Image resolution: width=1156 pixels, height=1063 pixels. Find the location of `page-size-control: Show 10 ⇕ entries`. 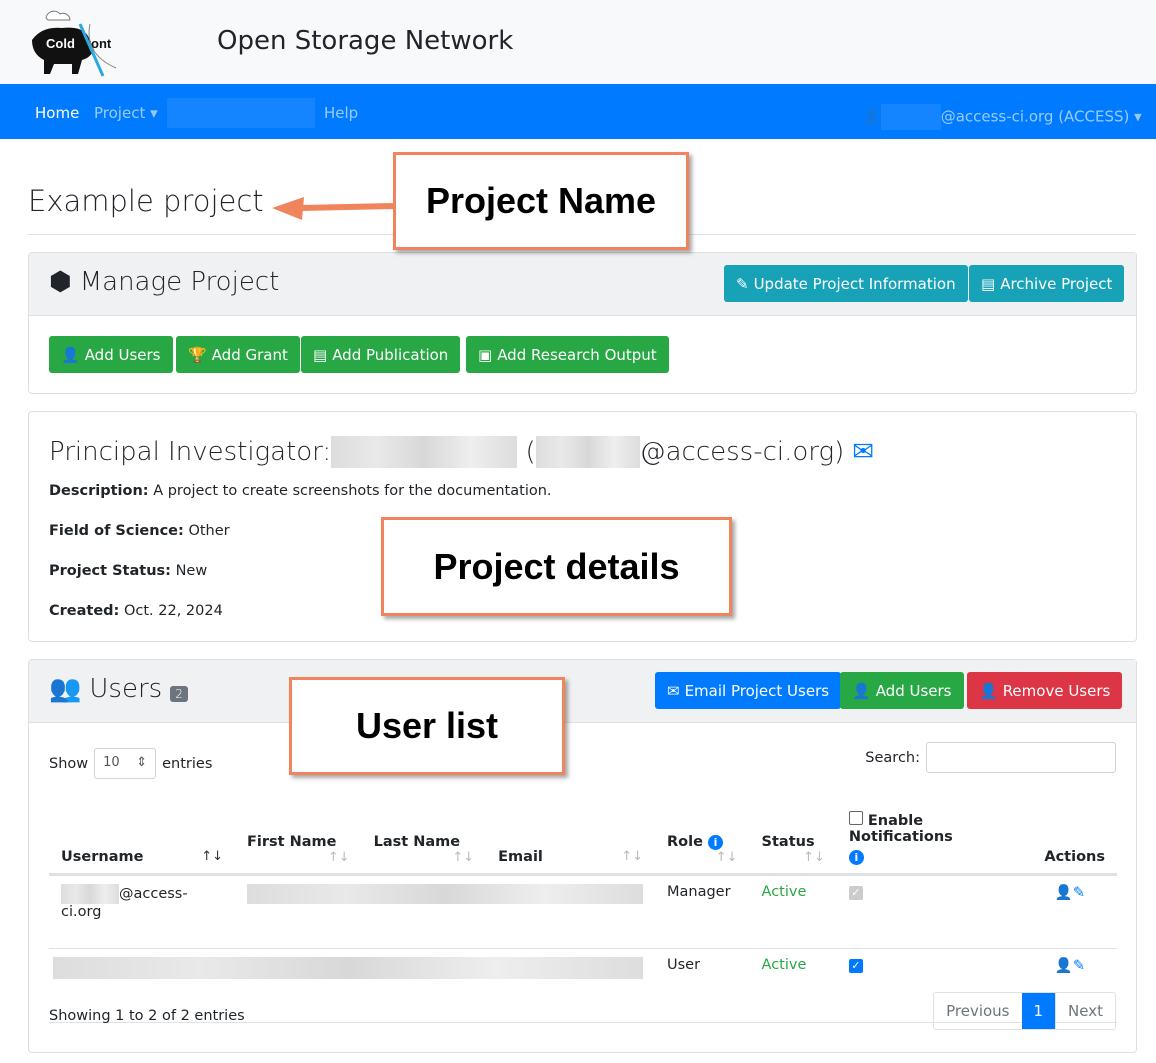

page-size-control: Show 10 ⇕ entries is located at coordinates (130, 763).